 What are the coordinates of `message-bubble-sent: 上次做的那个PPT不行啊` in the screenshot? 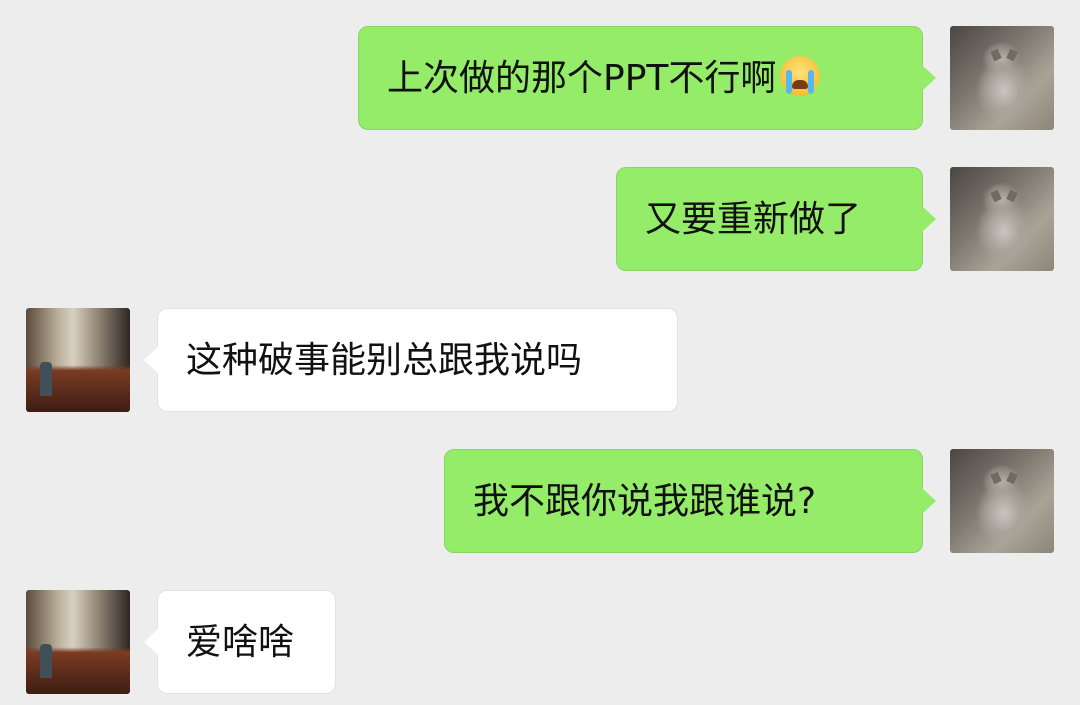 It's located at (647, 78).